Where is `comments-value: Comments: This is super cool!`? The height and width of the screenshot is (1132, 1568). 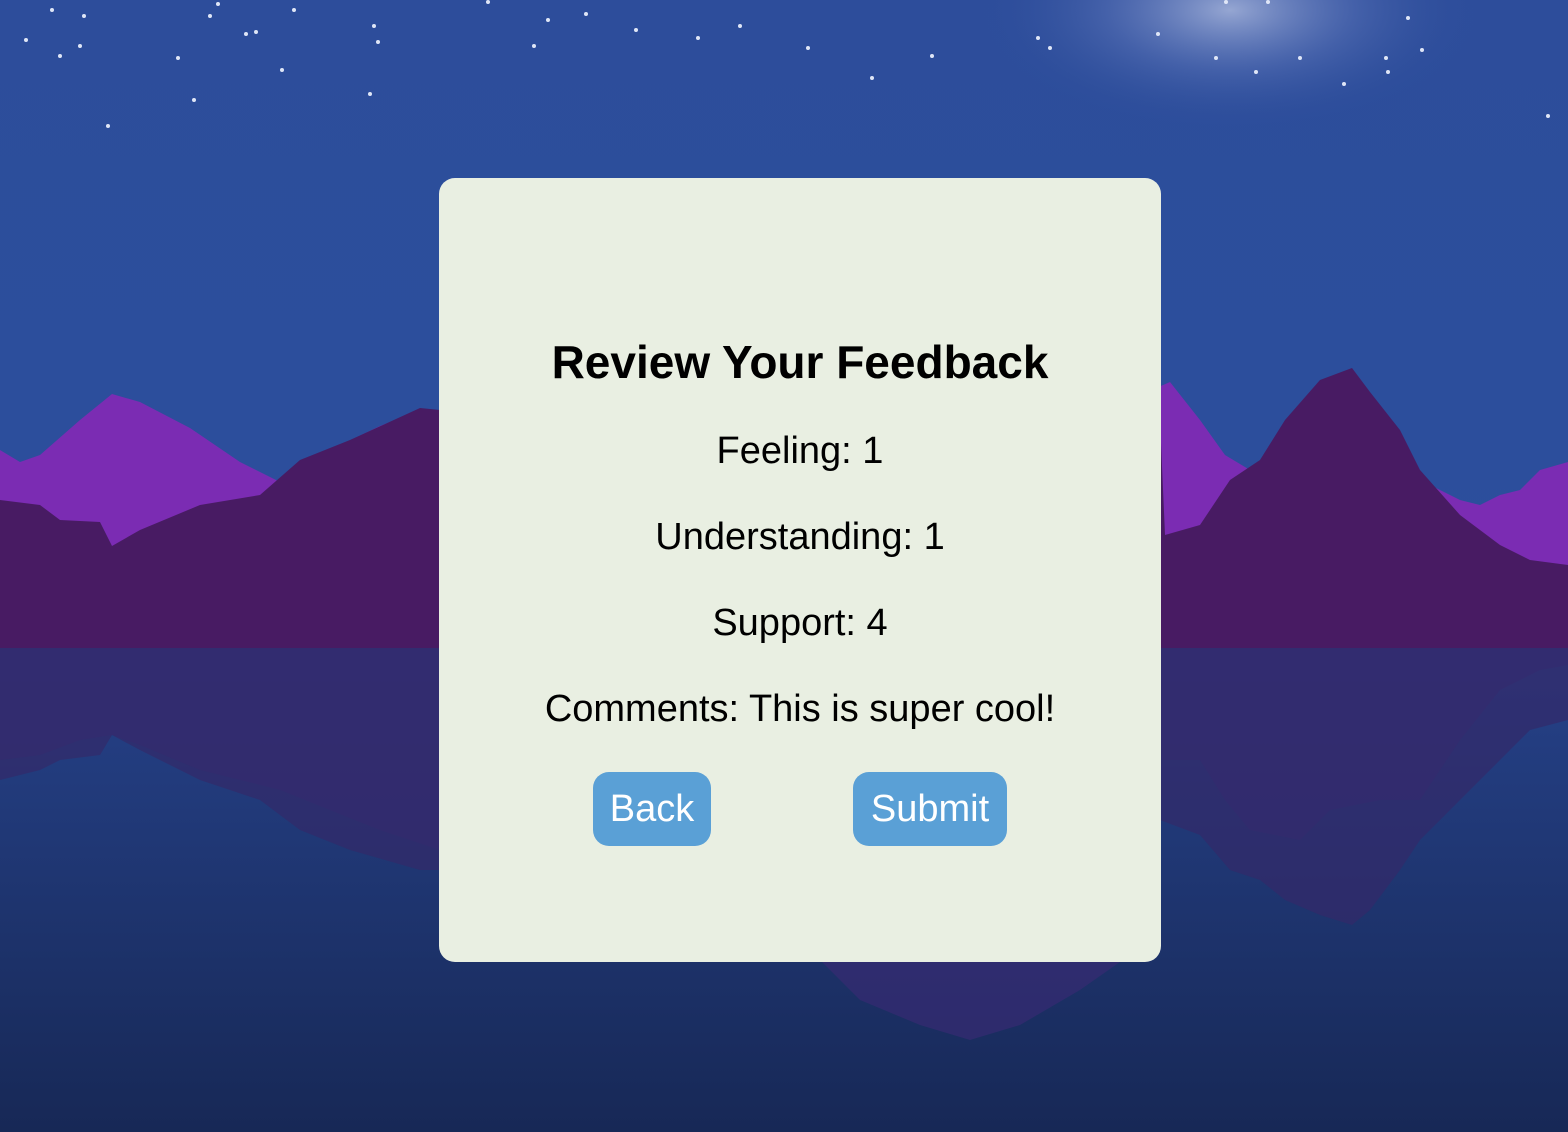
comments-value: Comments: This is super cool! is located at coordinates (800, 709).